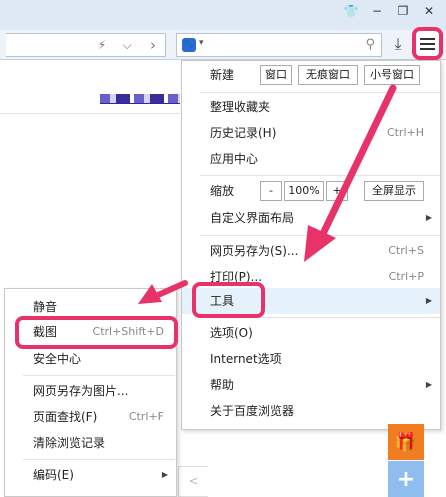  Describe the element at coordinates (127, 45) in the screenshot. I see `address-dropdown-icon: ⌵` at that location.